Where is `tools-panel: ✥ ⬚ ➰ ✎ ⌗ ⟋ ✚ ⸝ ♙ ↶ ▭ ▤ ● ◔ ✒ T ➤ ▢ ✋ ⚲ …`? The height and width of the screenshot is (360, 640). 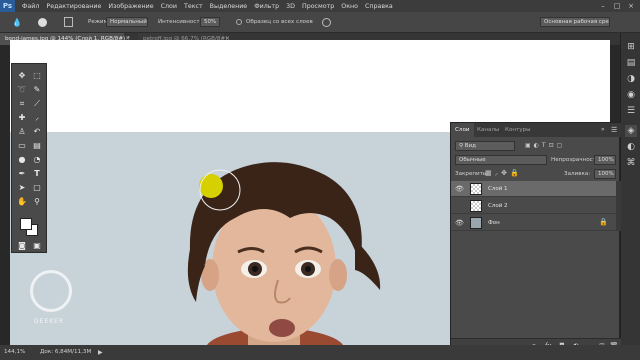 tools-panel: ✥ ⬚ ➰ ✎ ⌗ ⟋ ✚ ⸝ ♙ ↶ ▭ ▤ ● ◔ ✒ T ➤ ▢ ✋ ⚲ … is located at coordinates (29, 158).